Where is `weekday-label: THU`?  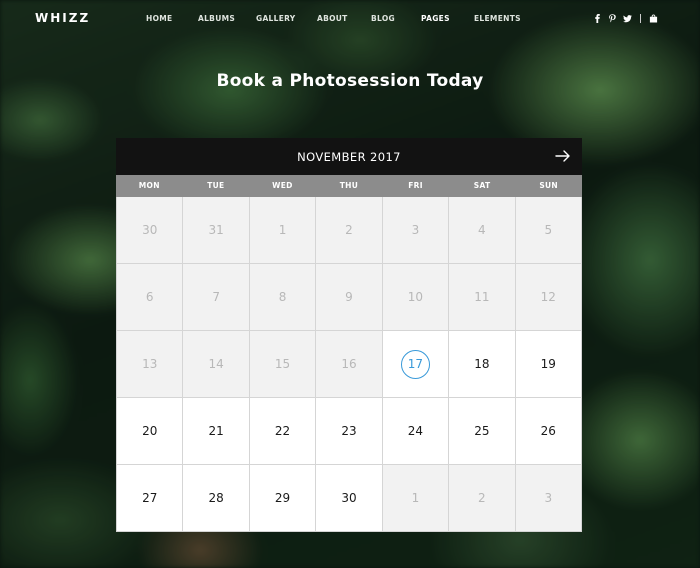 weekday-label: THU is located at coordinates (349, 185).